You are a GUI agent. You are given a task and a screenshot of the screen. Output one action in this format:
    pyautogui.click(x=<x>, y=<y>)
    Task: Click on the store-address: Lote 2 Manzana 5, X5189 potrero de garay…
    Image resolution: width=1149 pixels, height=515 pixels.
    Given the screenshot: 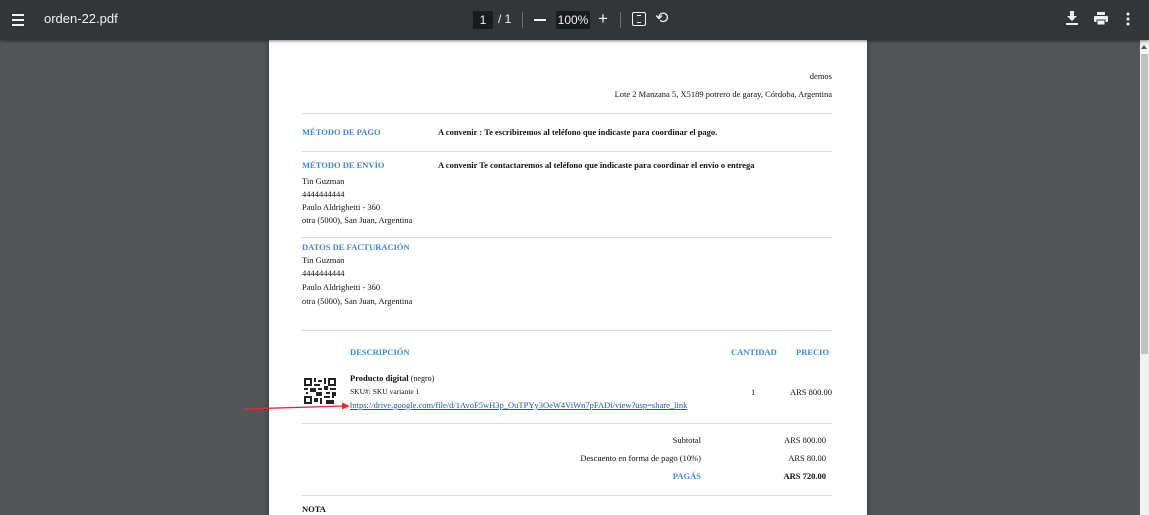 What is the action you would take?
    pyautogui.click(x=723, y=94)
    